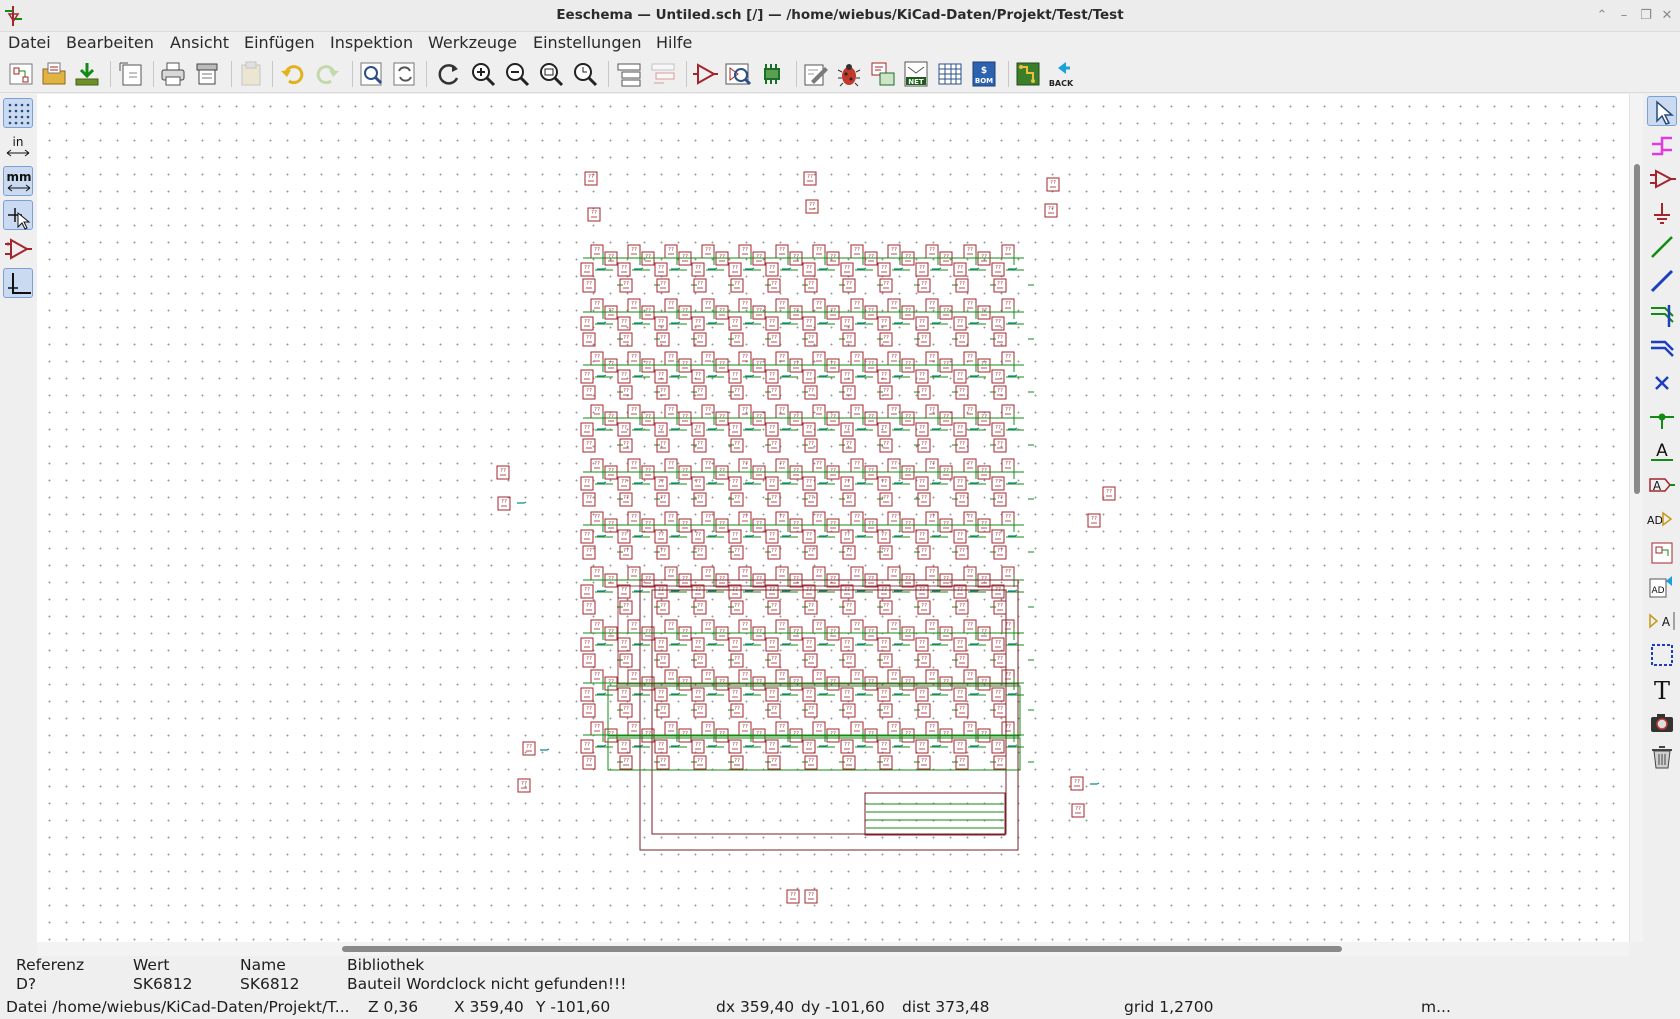  I want to click on horizontal-scrollbar, so click(833, 949).